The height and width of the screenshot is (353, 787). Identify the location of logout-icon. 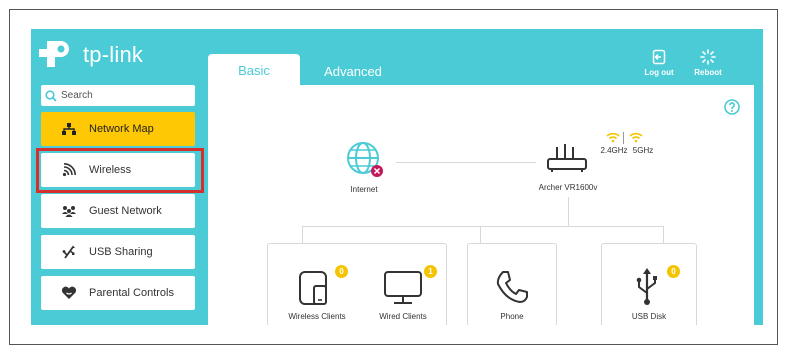
(659, 57).